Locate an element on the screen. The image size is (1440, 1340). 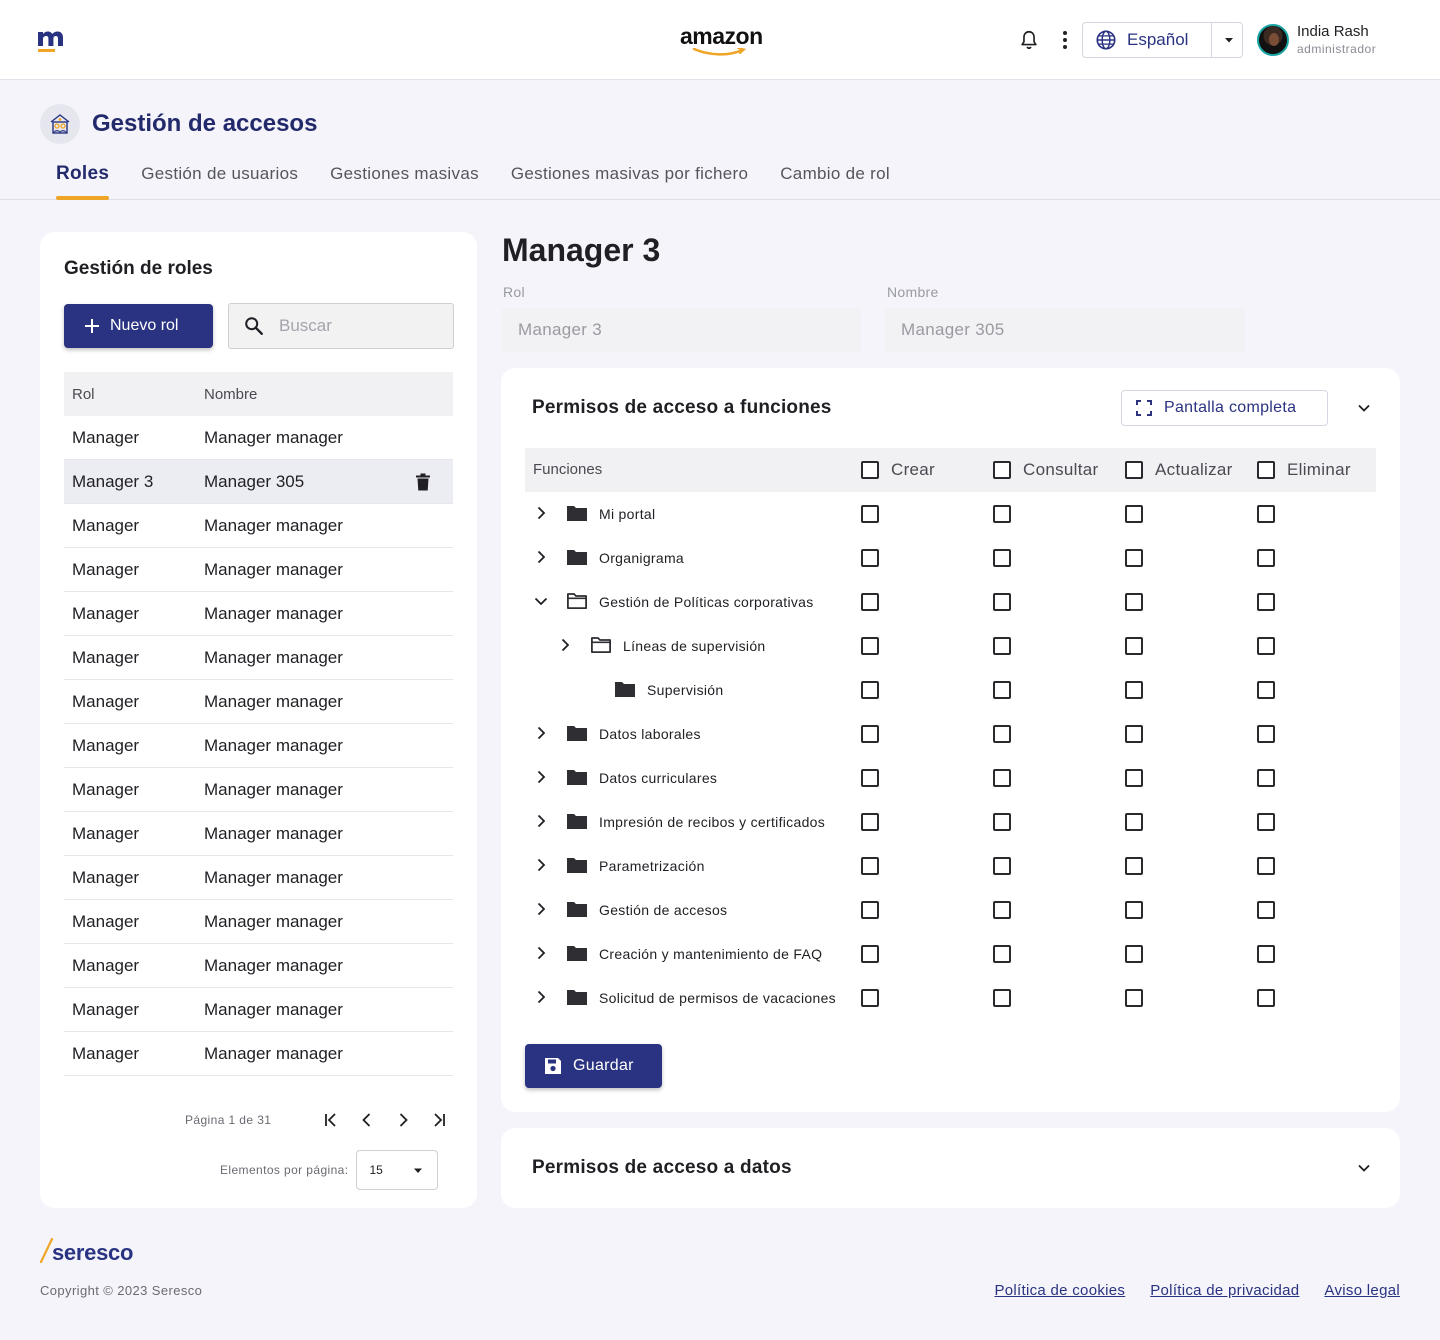
previous-page-button is located at coordinates (367, 1120).